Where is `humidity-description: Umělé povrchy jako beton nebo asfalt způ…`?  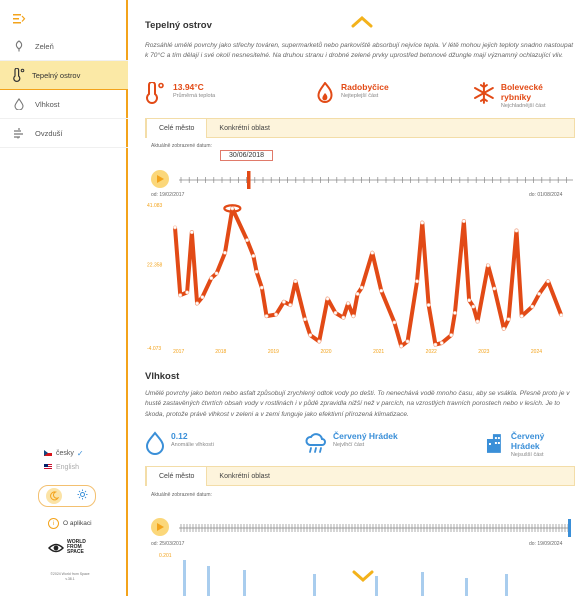 humidity-description: Umělé povrchy jako beton nebo asfalt způ… is located at coordinates (357, 404).